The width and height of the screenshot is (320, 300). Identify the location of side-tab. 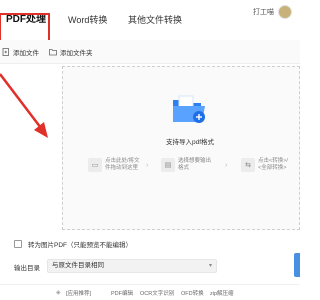
(297, 265).